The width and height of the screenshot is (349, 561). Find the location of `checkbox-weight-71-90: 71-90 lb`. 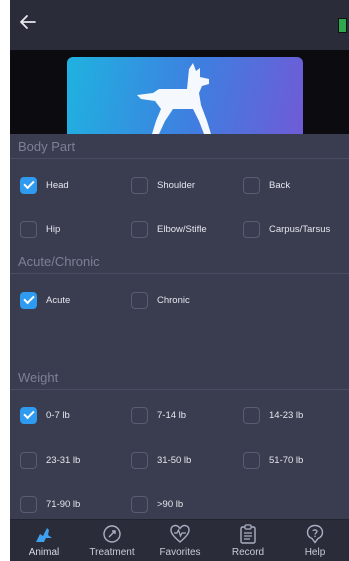

checkbox-weight-71-90: 71-90 lb is located at coordinates (50, 504).